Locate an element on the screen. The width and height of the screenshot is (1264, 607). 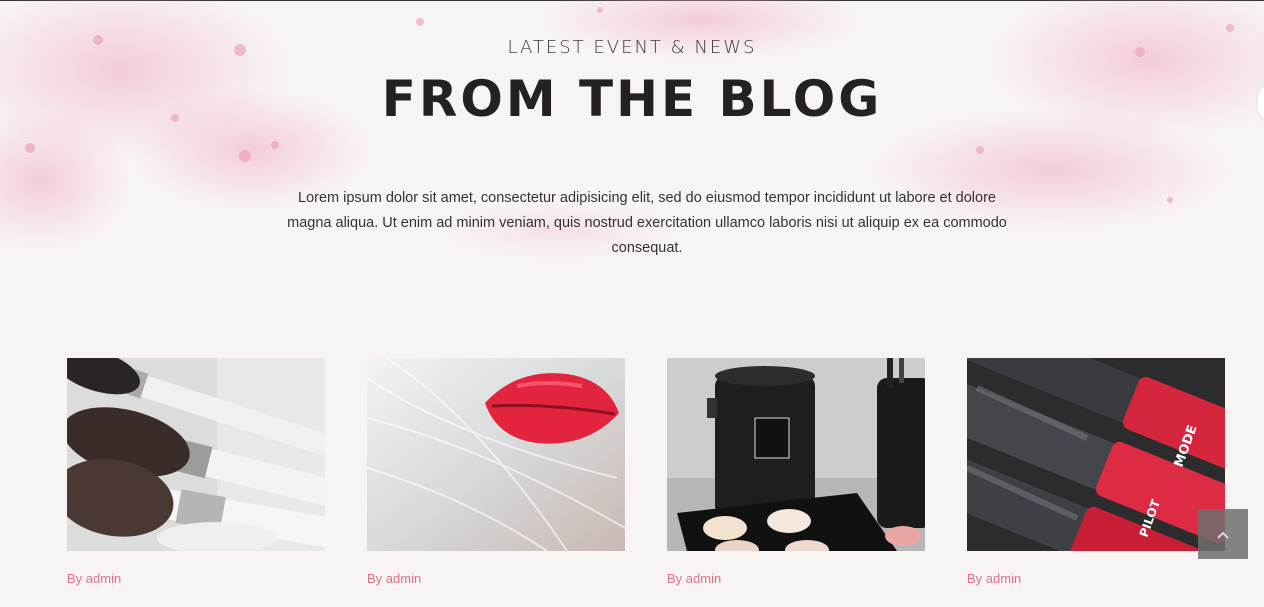
section-subtitle: LATEST EVENT & NEWS is located at coordinates (632, 47).